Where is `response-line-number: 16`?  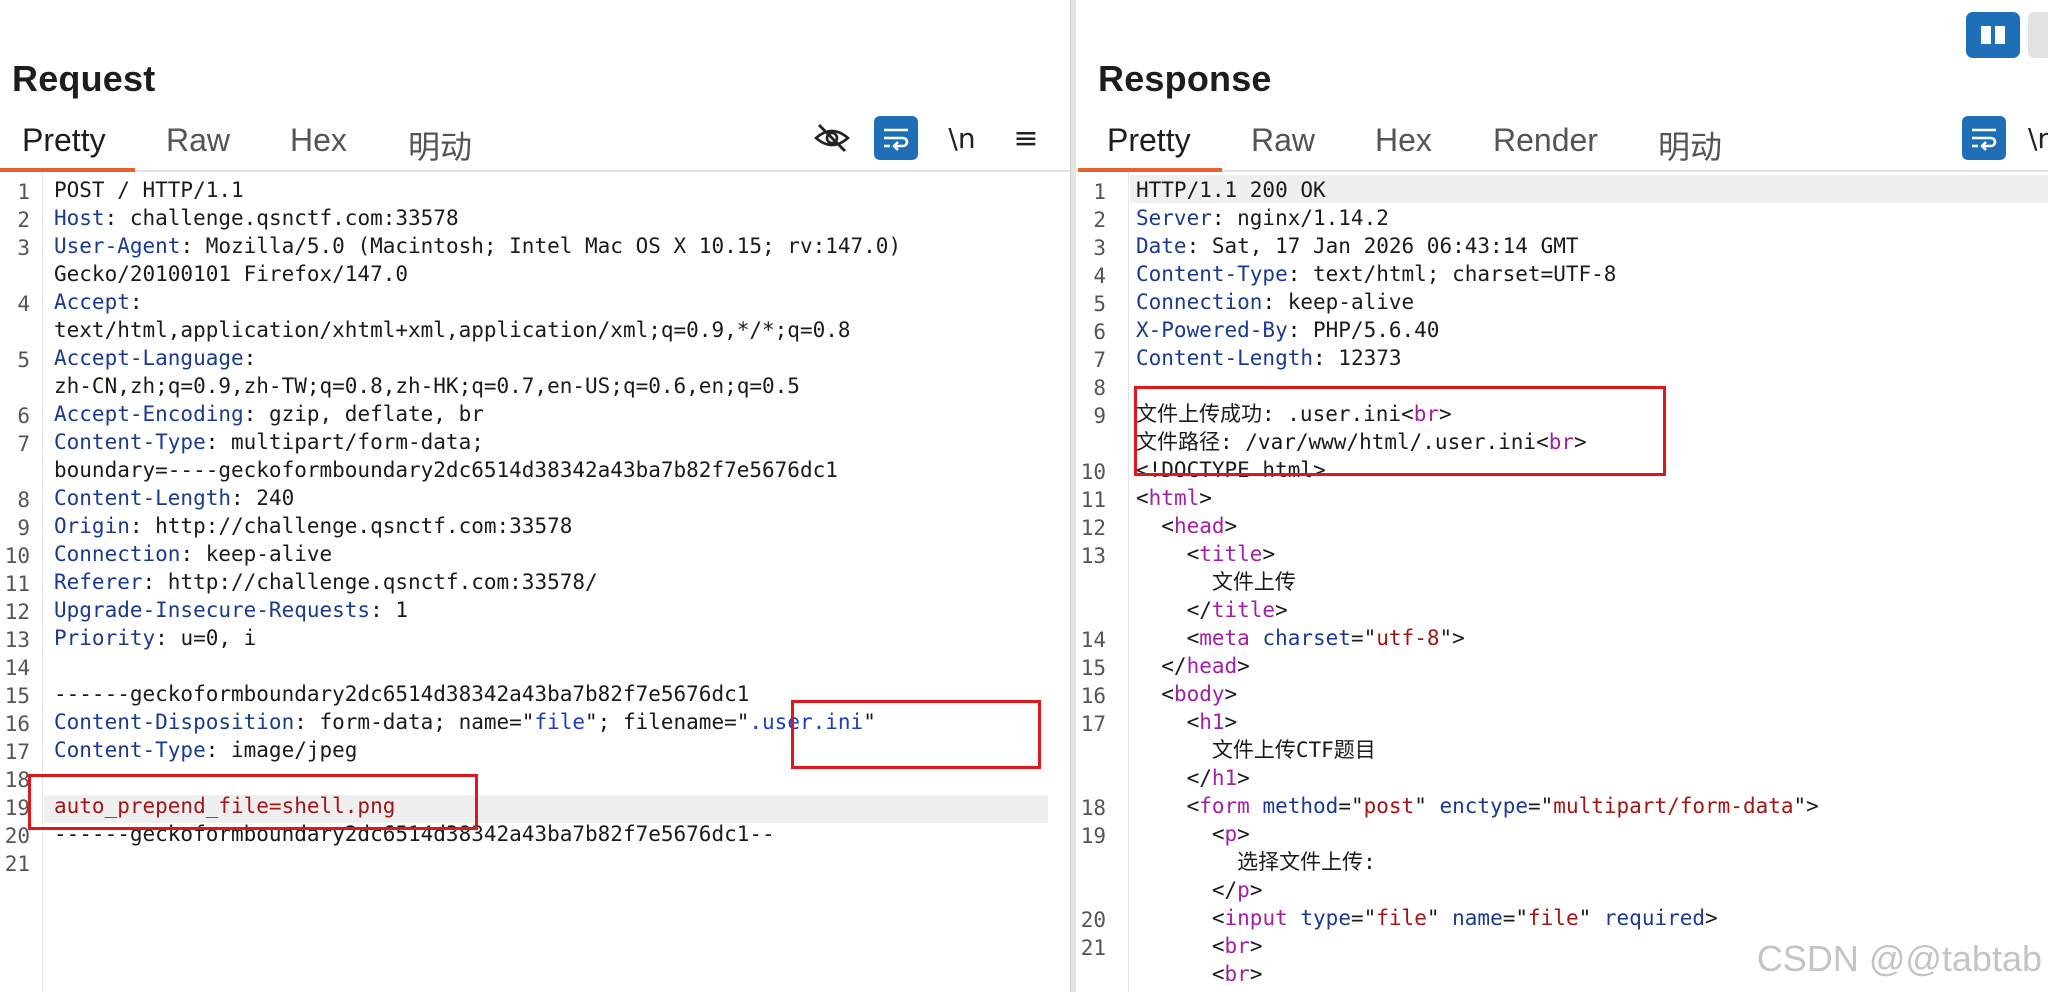
response-line-number: 16 is located at coordinates (1093, 696).